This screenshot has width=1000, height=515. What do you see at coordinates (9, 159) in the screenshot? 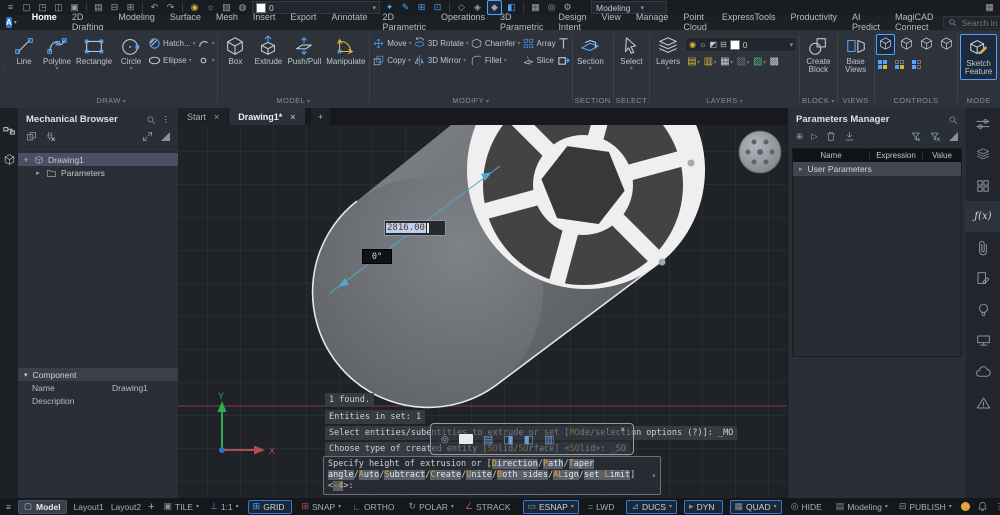
I see `components-panel-icon` at bounding box center [9, 159].